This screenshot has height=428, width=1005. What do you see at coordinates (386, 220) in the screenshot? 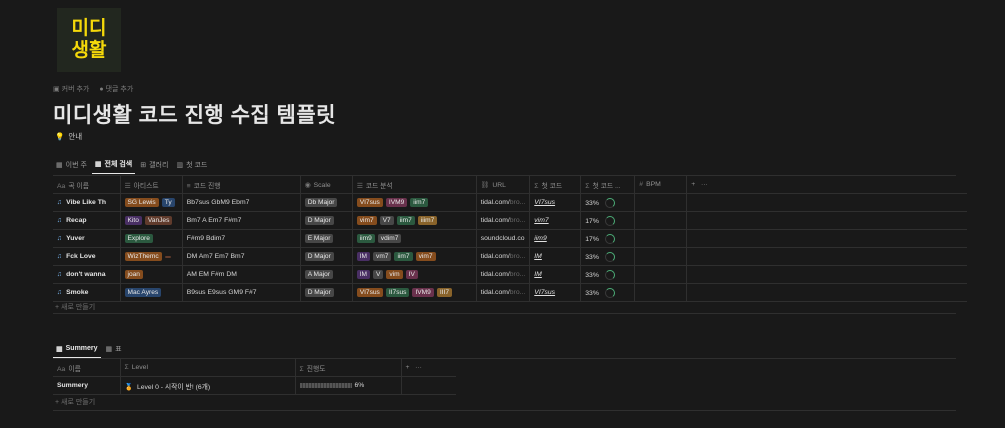
I see `analysis-tag: V7` at bounding box center [386, 220].